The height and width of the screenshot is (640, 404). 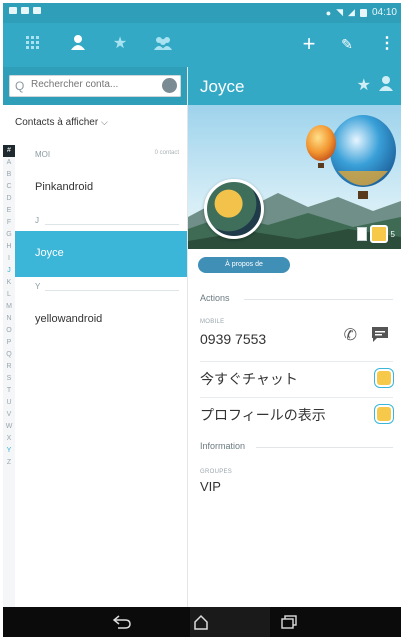 What do you see at coordinates (107, 154) in the screenshot?
I see `section-header-moi: MOI 0 contact` at bounding box center [107, 154].